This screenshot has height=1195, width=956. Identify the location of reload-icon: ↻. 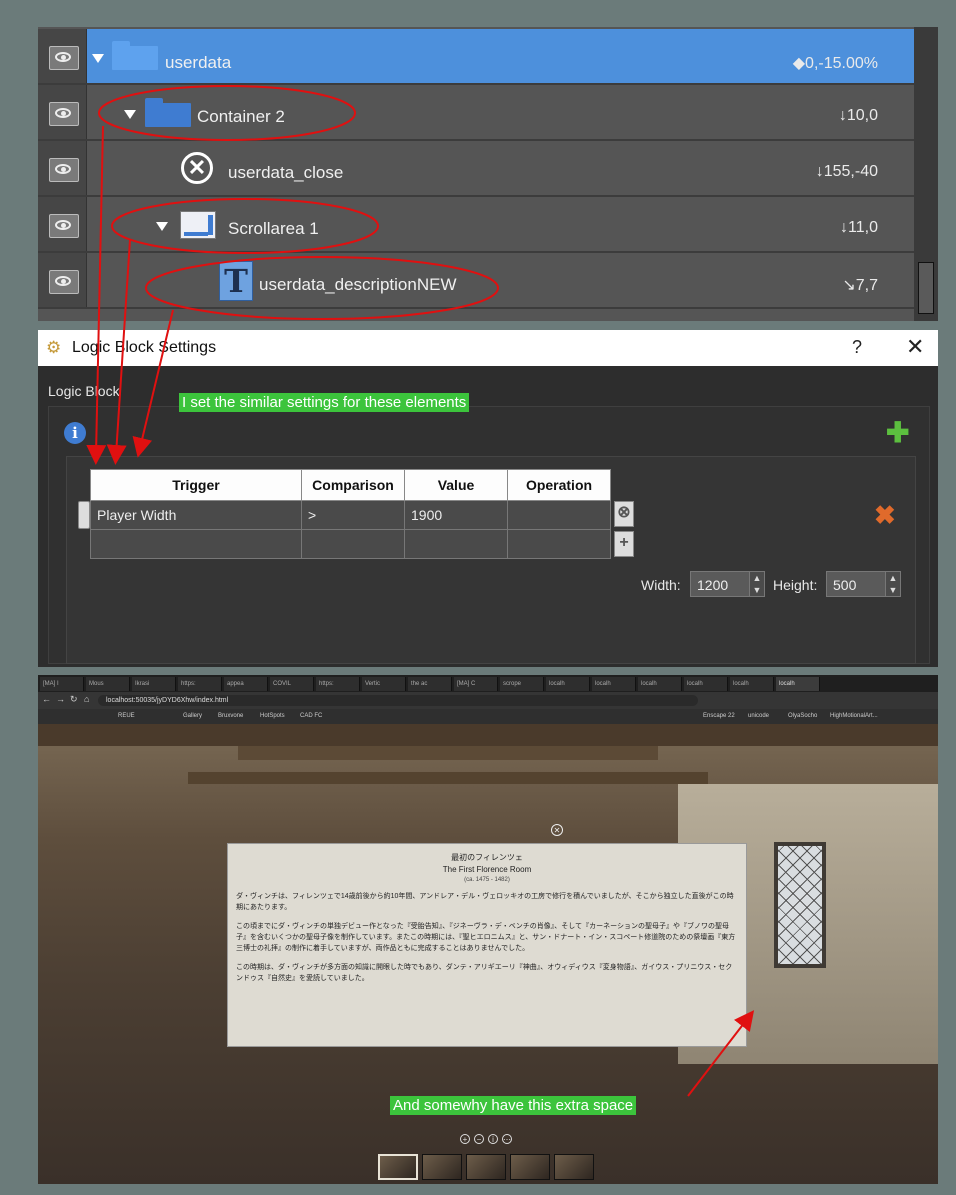
(74, 699).